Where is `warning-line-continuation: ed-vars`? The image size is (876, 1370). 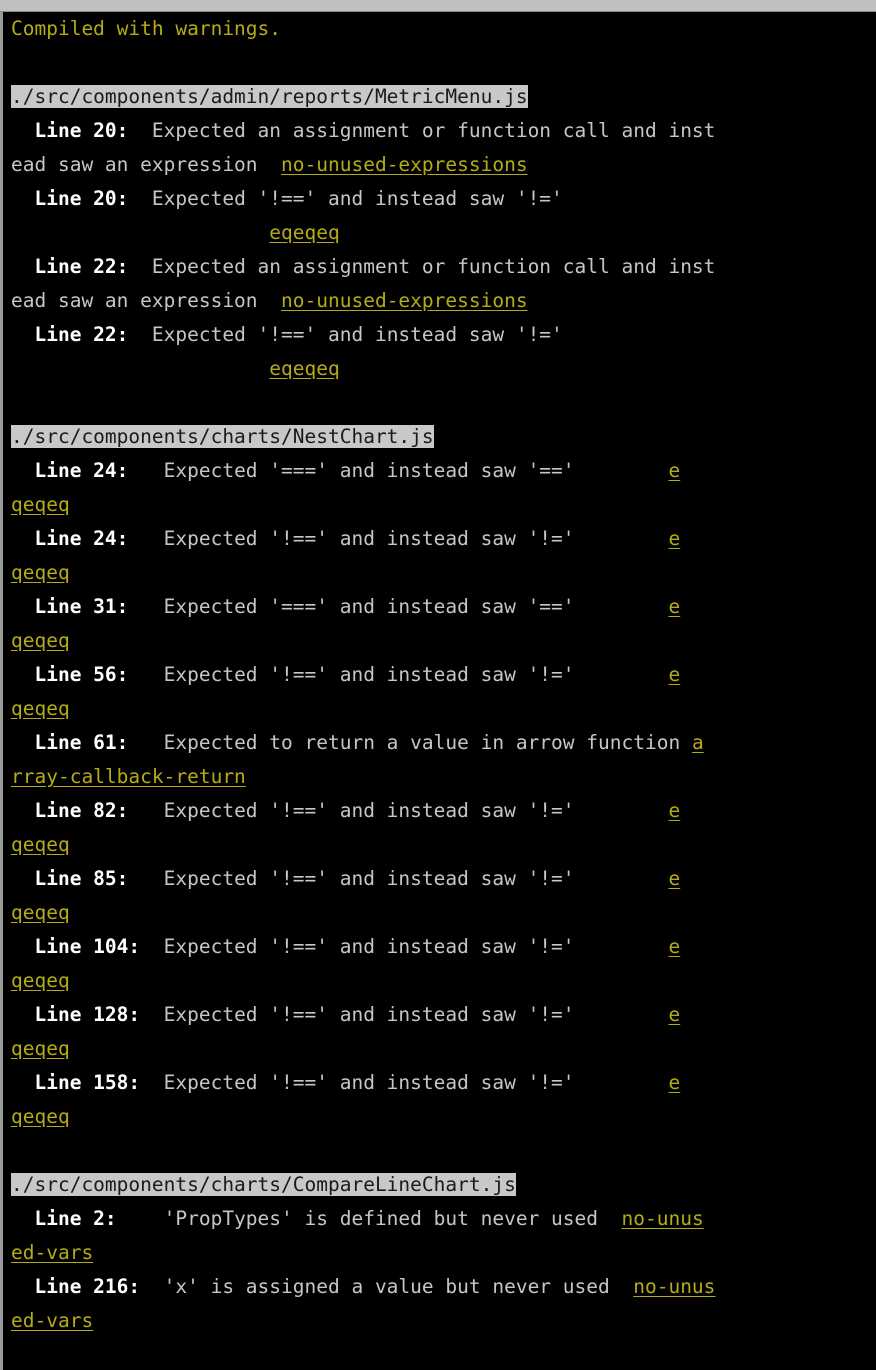
warning-line-continuation: ed-vars is located at coordinates (439, 1321).